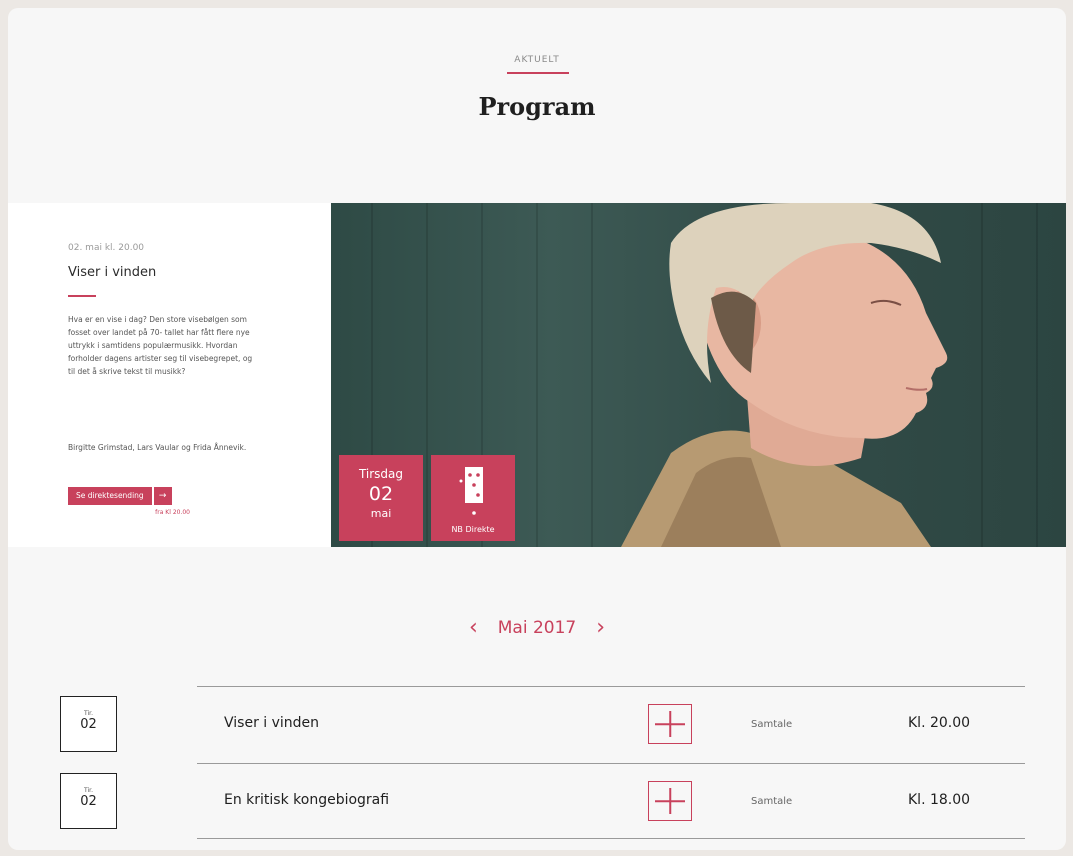 This screenshot has width=1073, height=856. I want to click on nb-direkte-label: NB Direkte, so click(473, 529).